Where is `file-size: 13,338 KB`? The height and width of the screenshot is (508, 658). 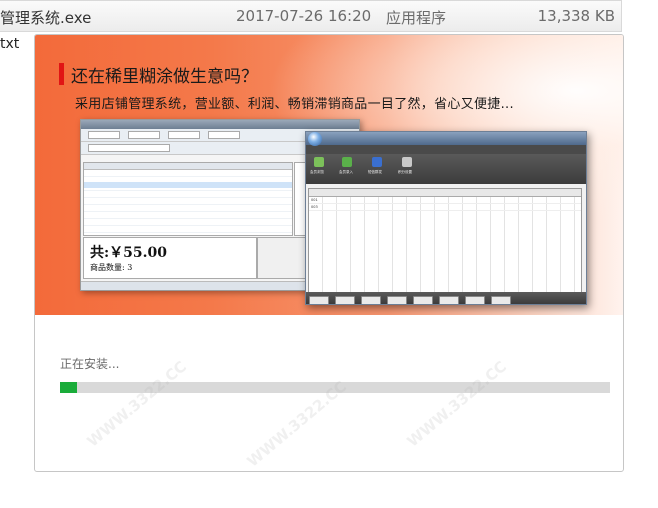 file-size: 13,338 KB is located at coordinates (576, 16).